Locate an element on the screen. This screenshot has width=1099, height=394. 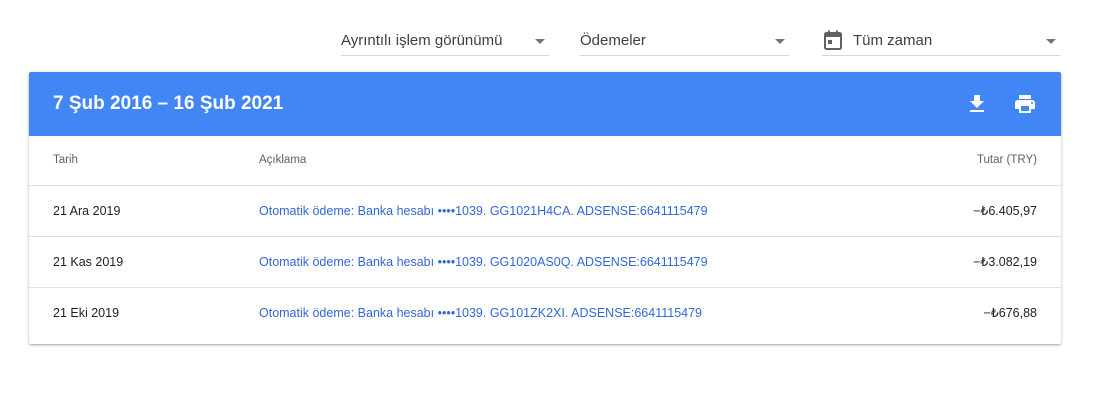
date-range-label: Tüm zaman is located at coordinates (893, 40).